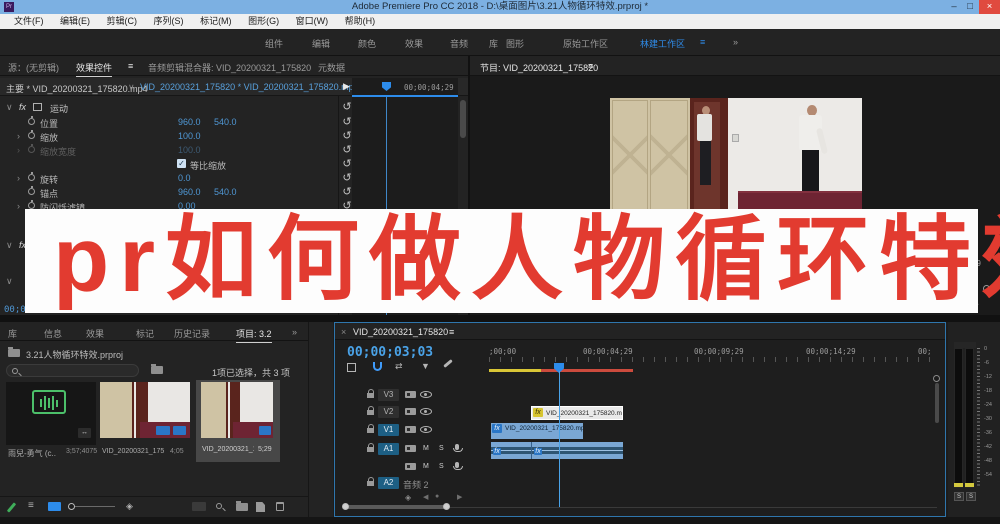  I want to click on position-x-value: 960.0, so click(189, 122).